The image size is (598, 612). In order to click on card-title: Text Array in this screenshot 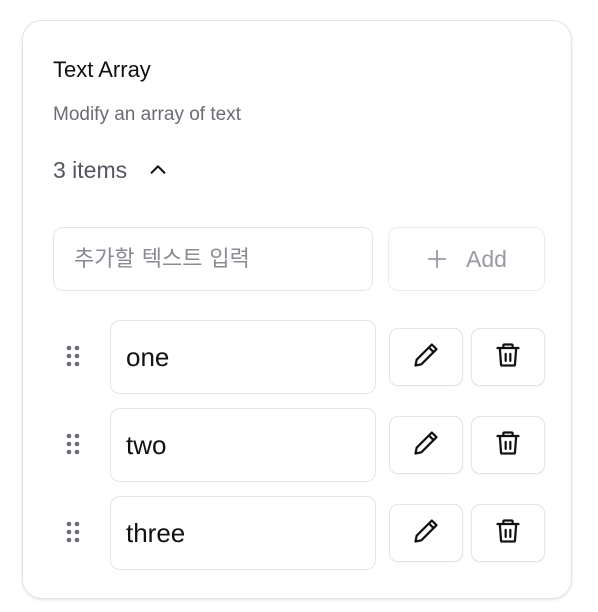, I will do `click(102, 69)`.